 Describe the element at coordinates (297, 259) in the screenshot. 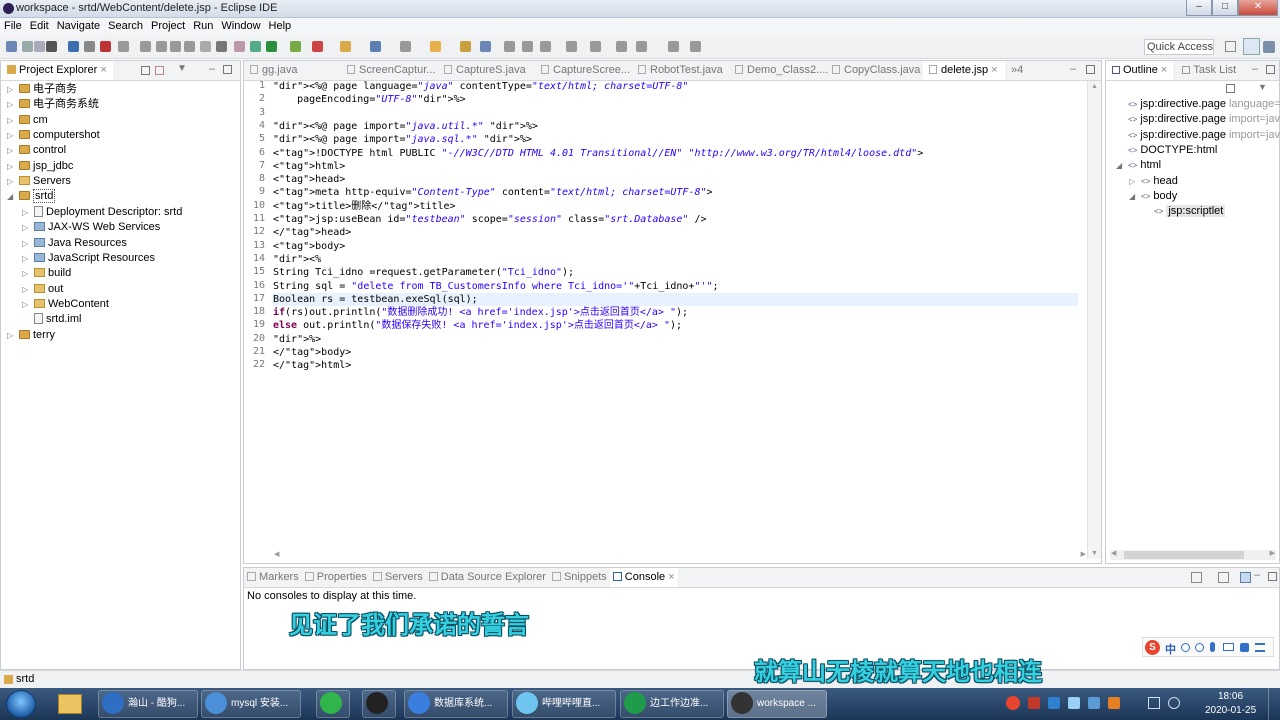

I see `code-line: "dir"><%` at that location.